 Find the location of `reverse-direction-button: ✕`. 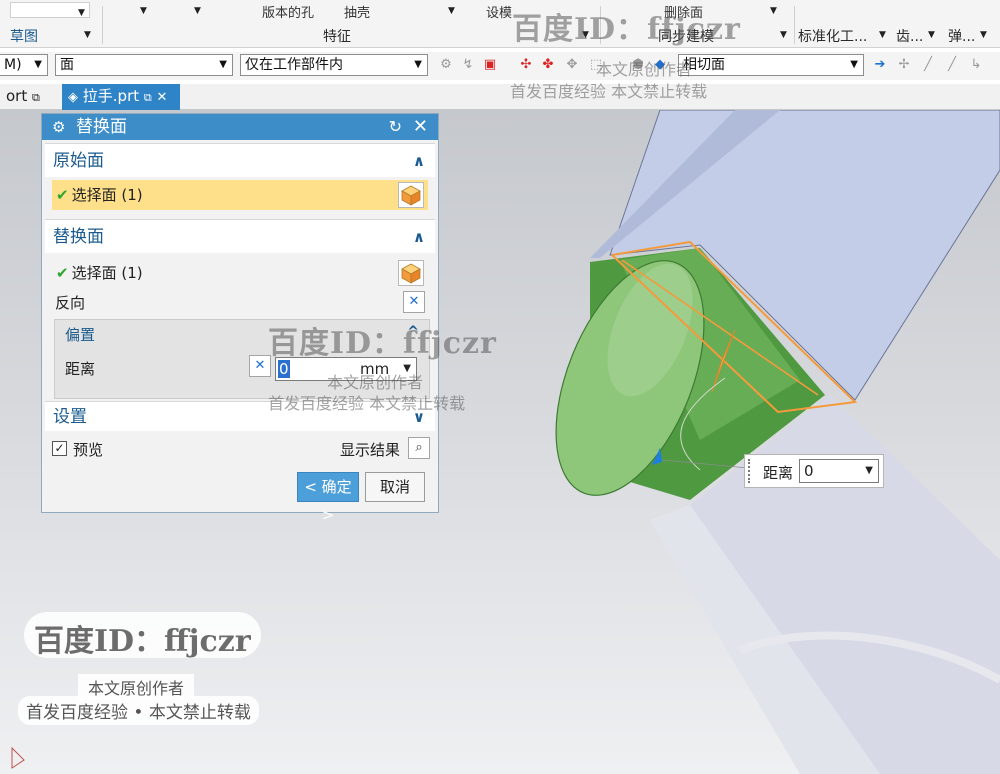

reverse-direction-button: ✕ is located at coordinates (414, 302).